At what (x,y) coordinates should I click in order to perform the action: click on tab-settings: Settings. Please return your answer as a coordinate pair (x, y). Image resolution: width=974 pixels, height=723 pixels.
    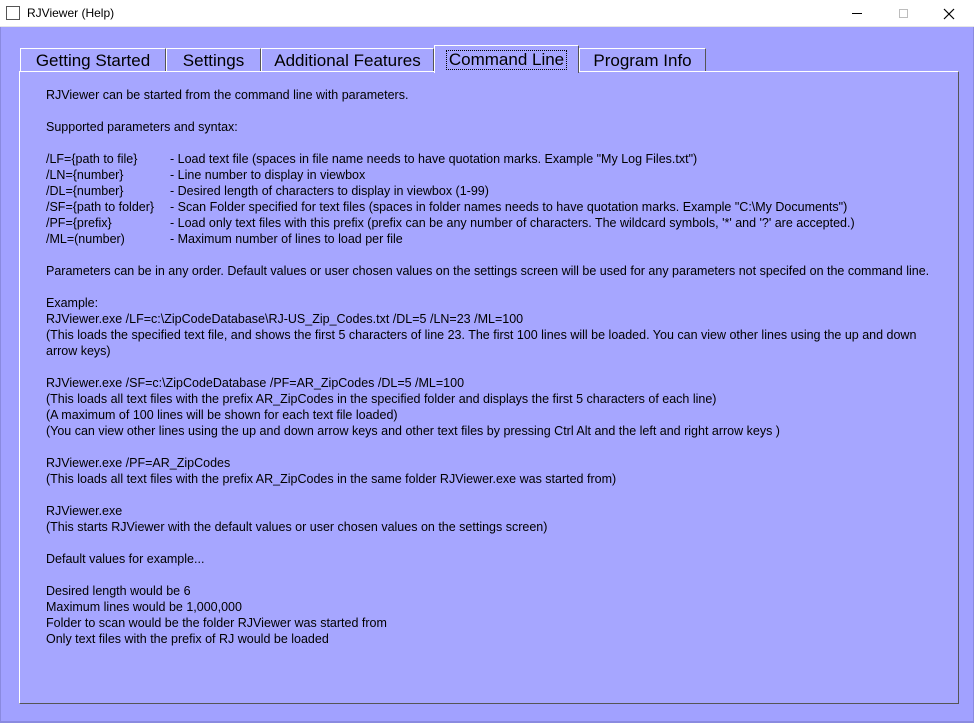
    Looking at the image, I should click on (213, 60).